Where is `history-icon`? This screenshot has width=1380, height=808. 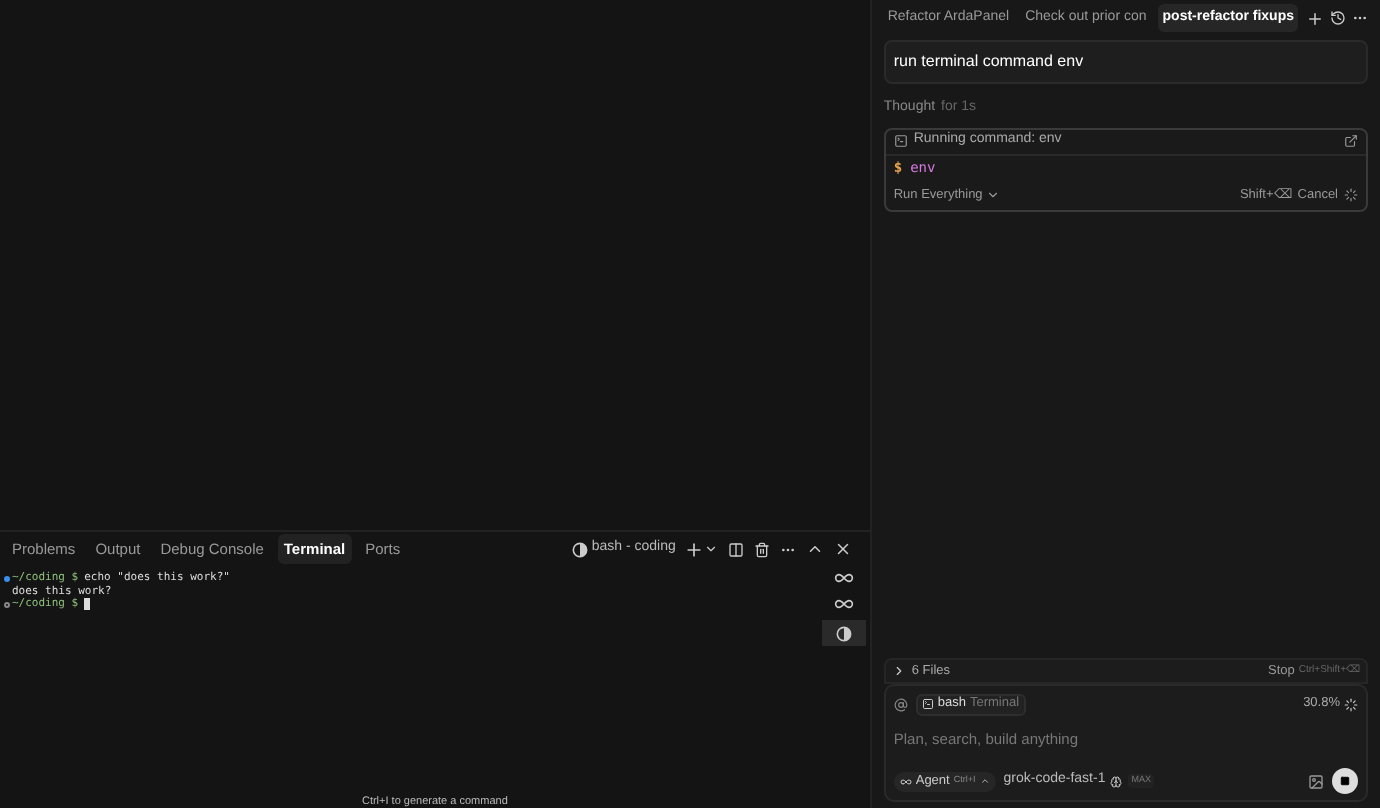 history-icon is located at coordinates (1338, 18).